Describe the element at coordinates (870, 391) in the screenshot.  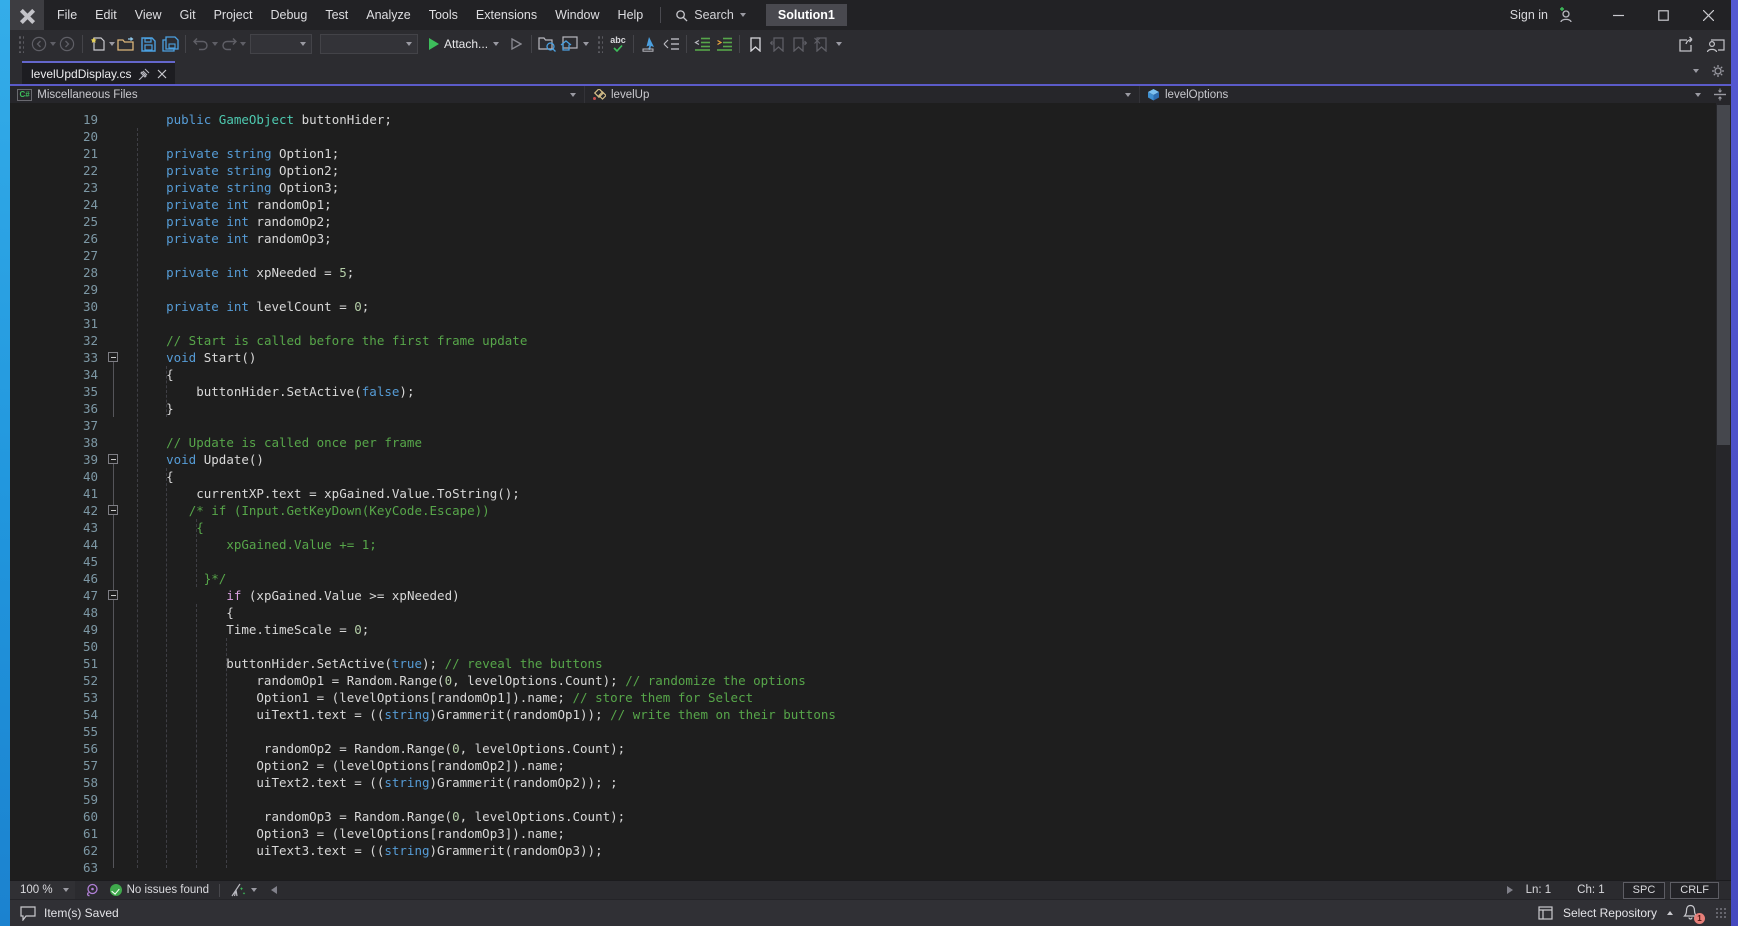
I see `code-line: 35 buttonHider.SetActive(false);` at that location.